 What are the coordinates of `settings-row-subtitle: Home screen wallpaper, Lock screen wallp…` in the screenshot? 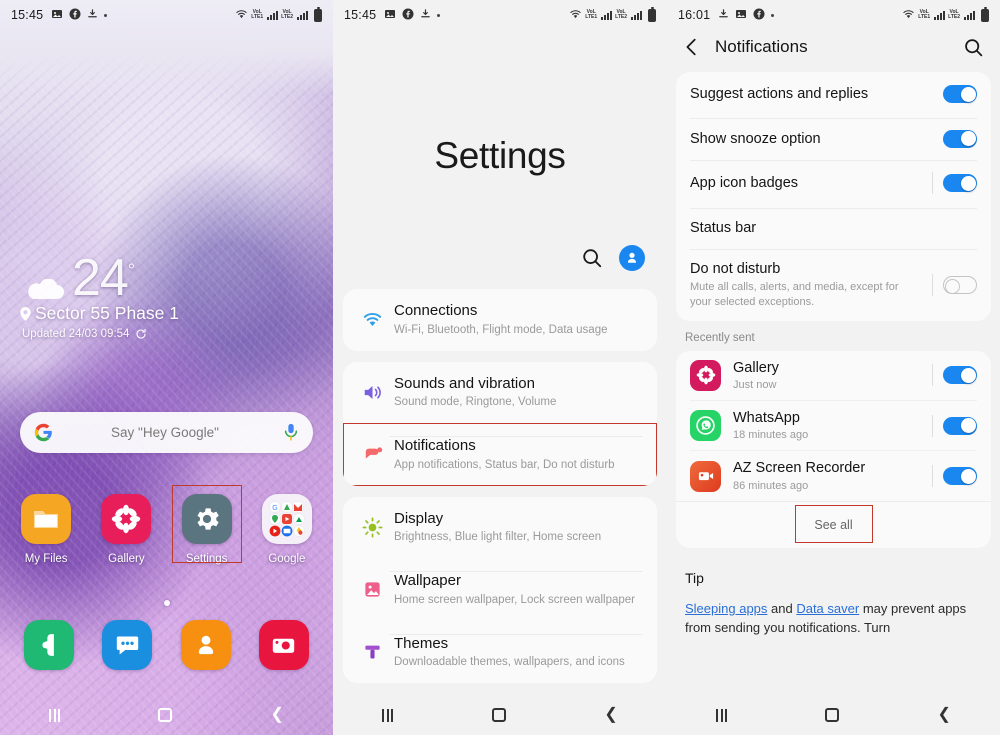 It's located at (514, 599).